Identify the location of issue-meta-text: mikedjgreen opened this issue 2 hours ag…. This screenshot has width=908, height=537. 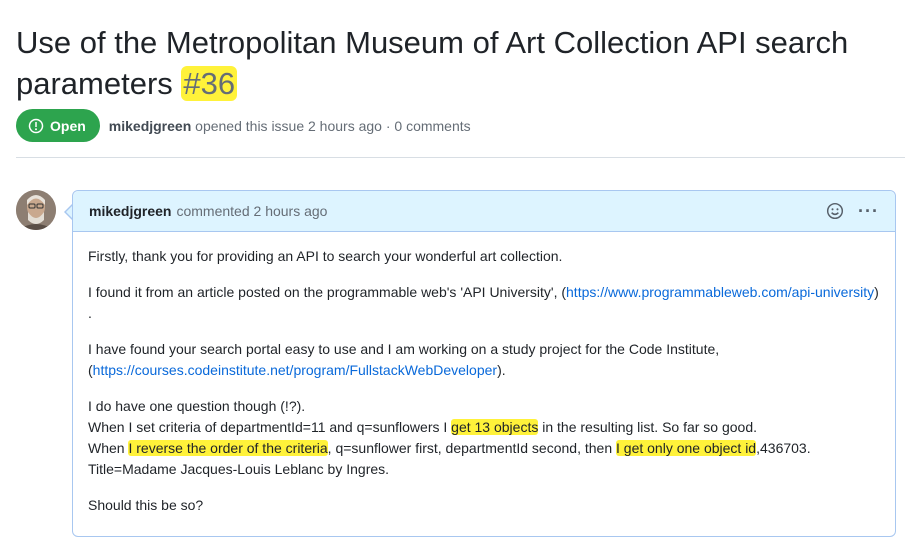
(290, 126).